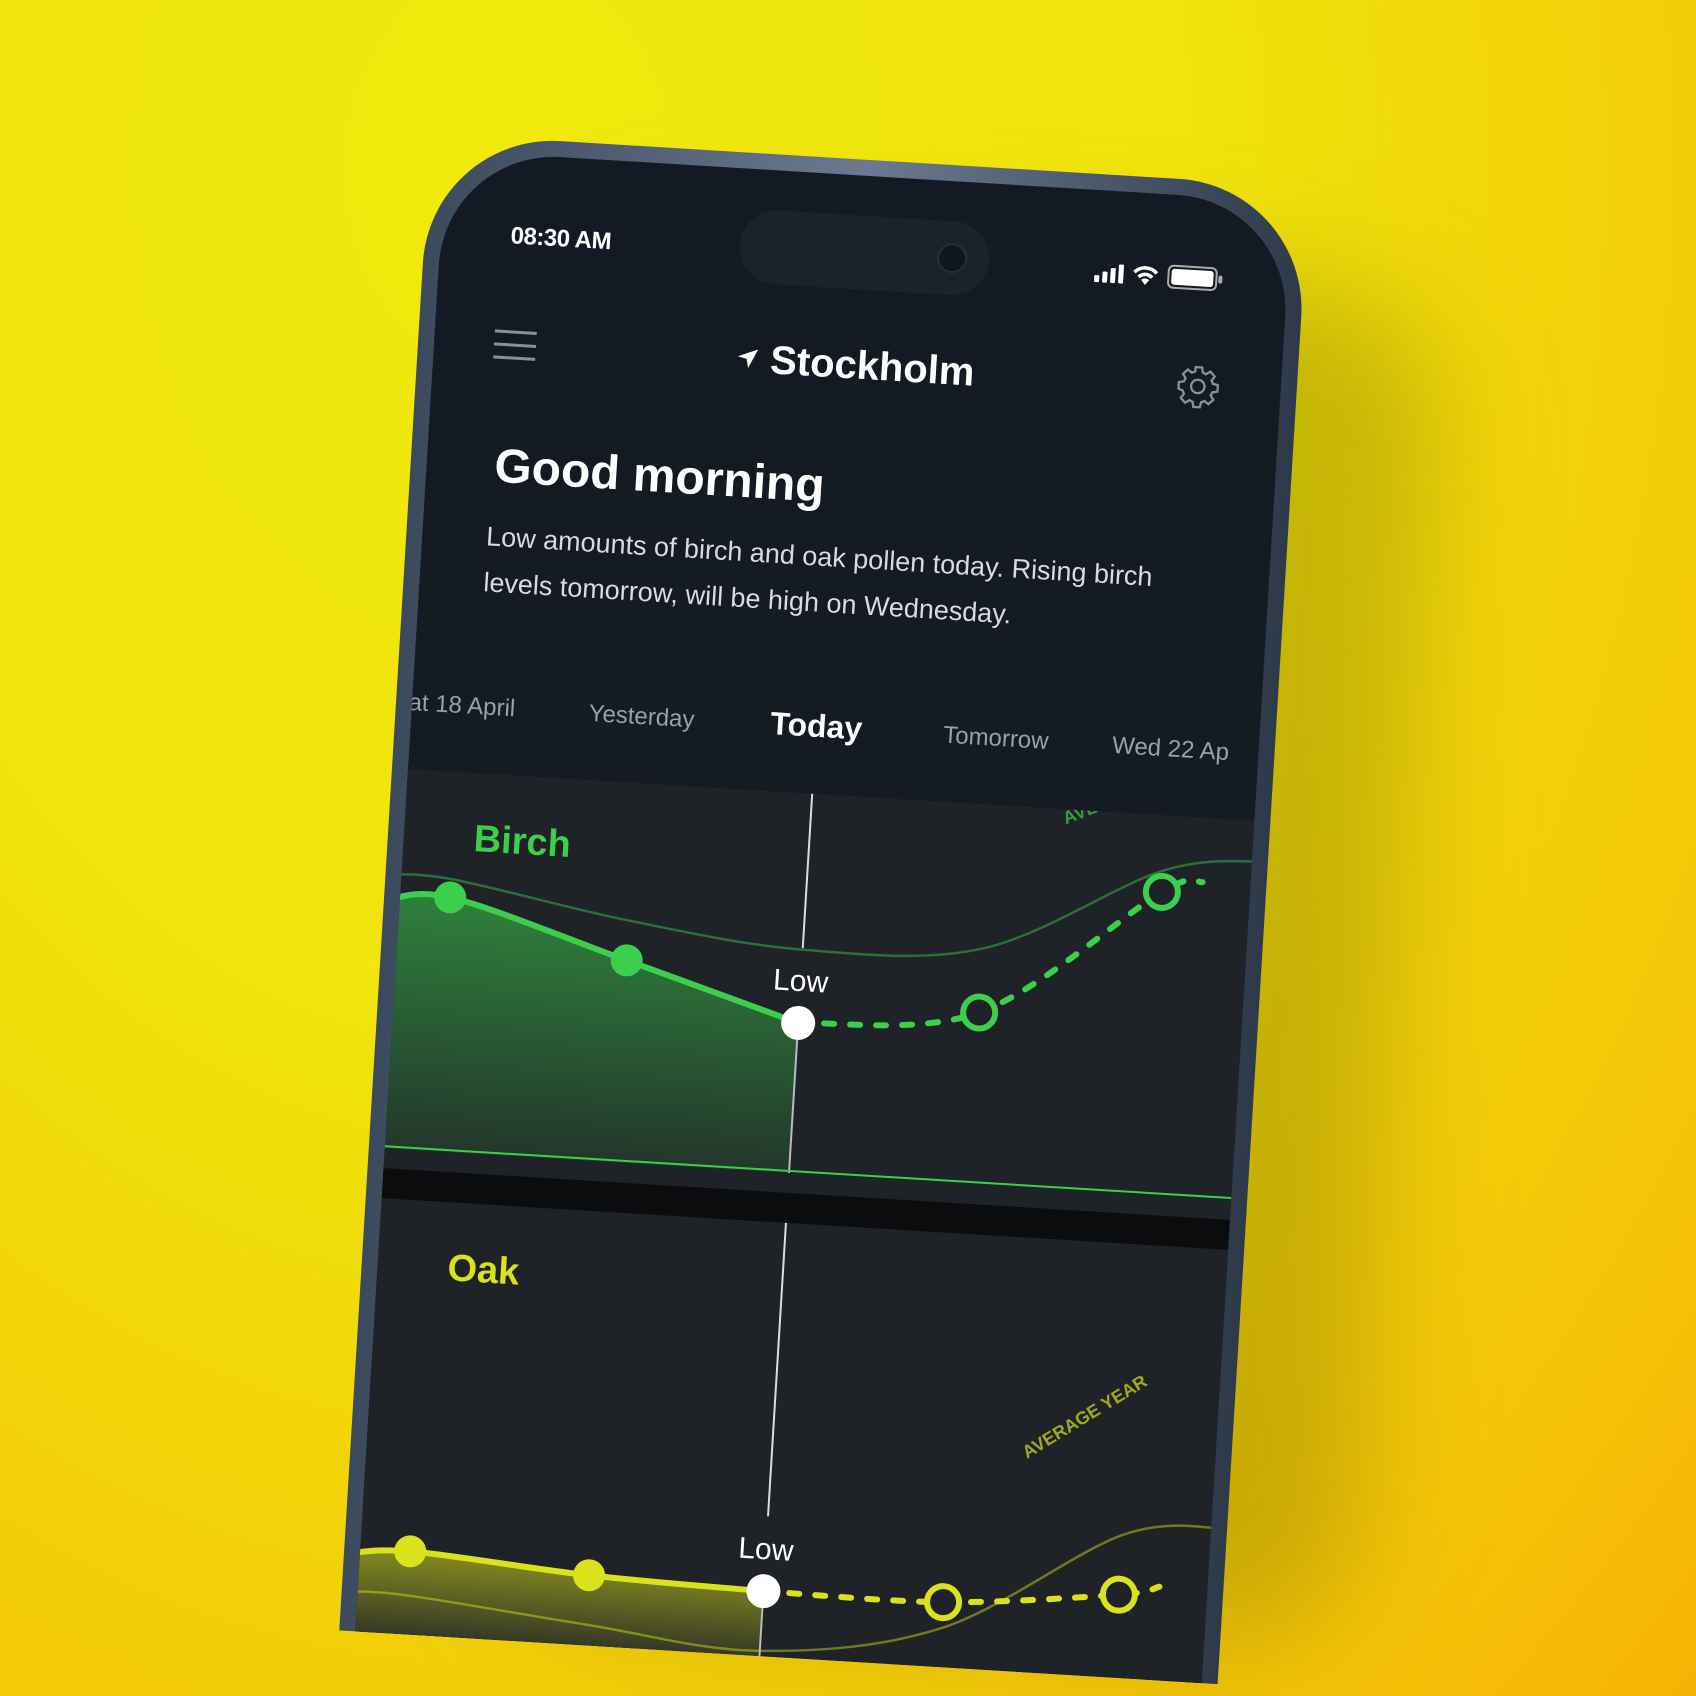 This screenshot has height=1696, width=1696. Describe the element at coordinates (641, 717) in the screenshot. I see `tab-yesterday: Yesterday` at that location.